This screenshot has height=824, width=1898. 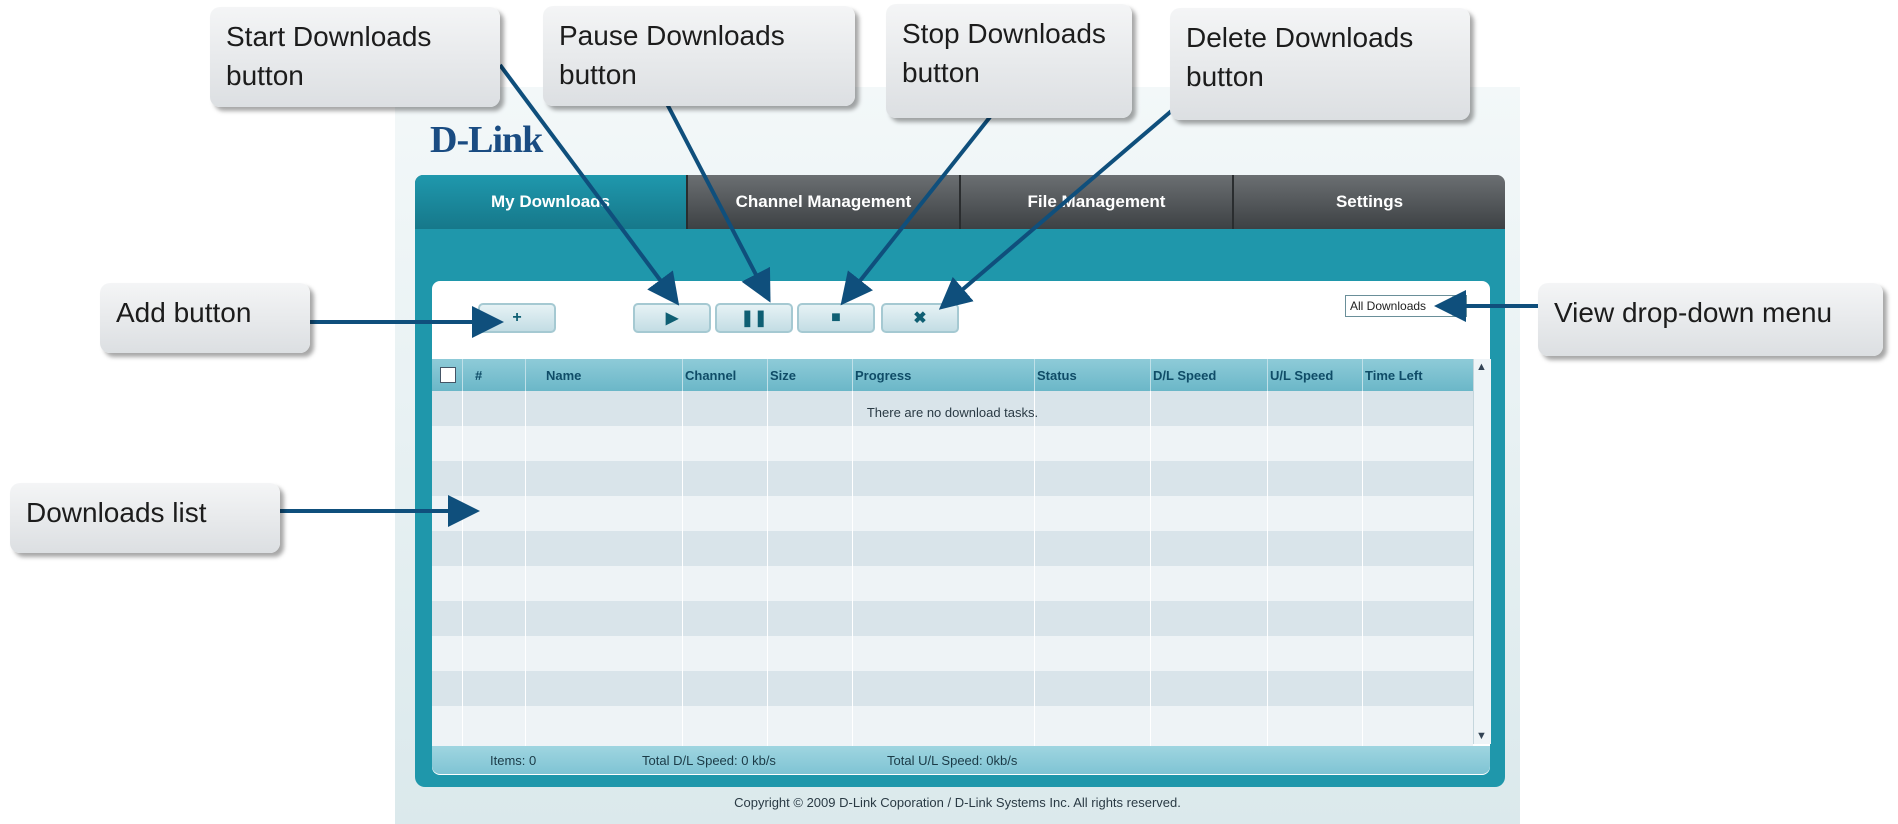 I want to click on callout-start-downloads: Start Downloads button, so click(x=355, y=57).